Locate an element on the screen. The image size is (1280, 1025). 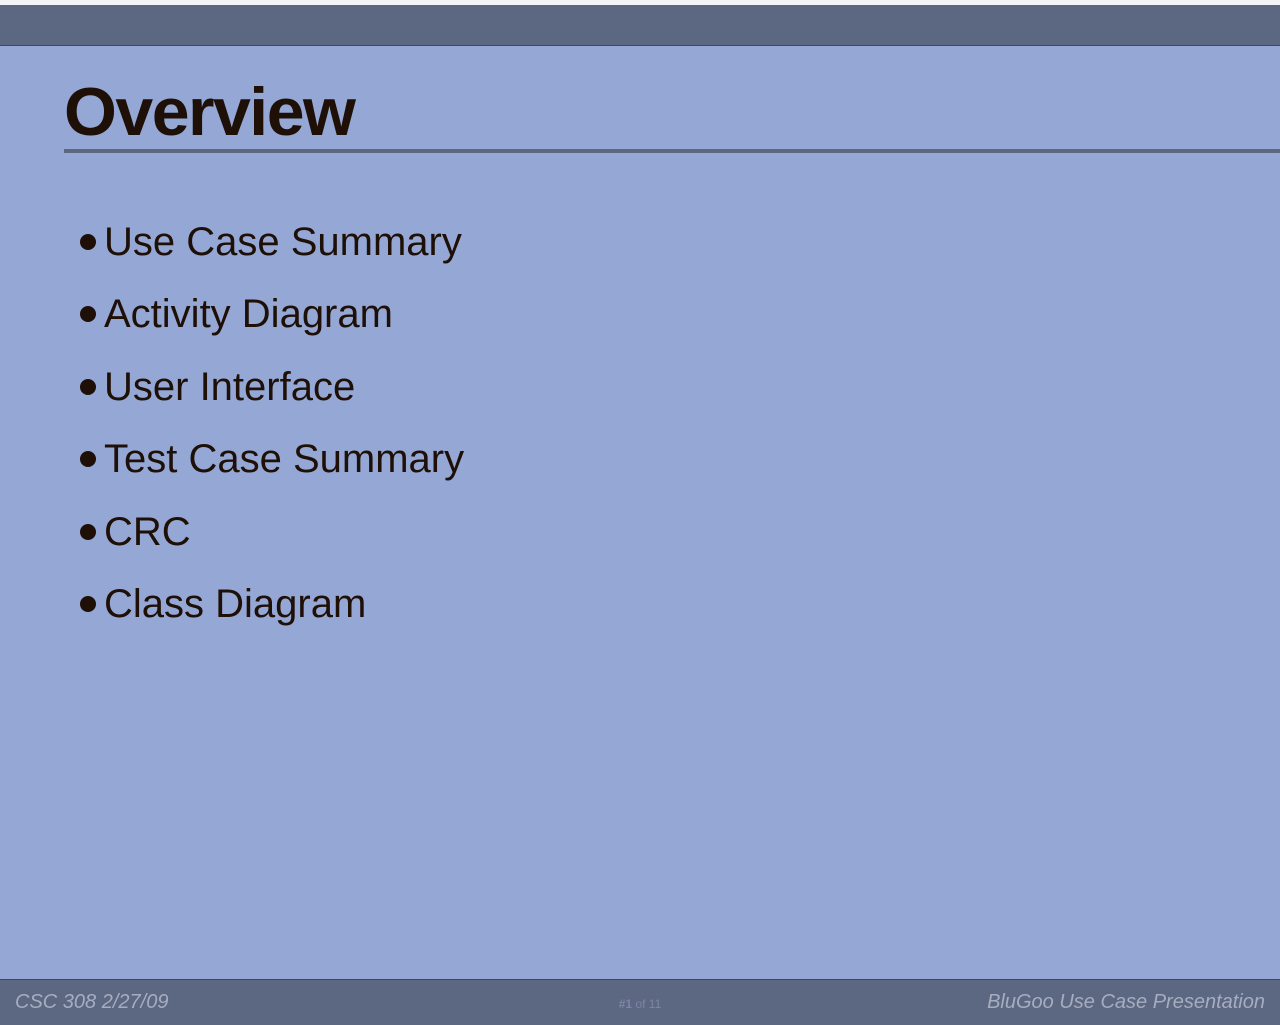
footer-presentation-title: BluGoo Use Case Presentation is located at coordinates (1126, 1002).